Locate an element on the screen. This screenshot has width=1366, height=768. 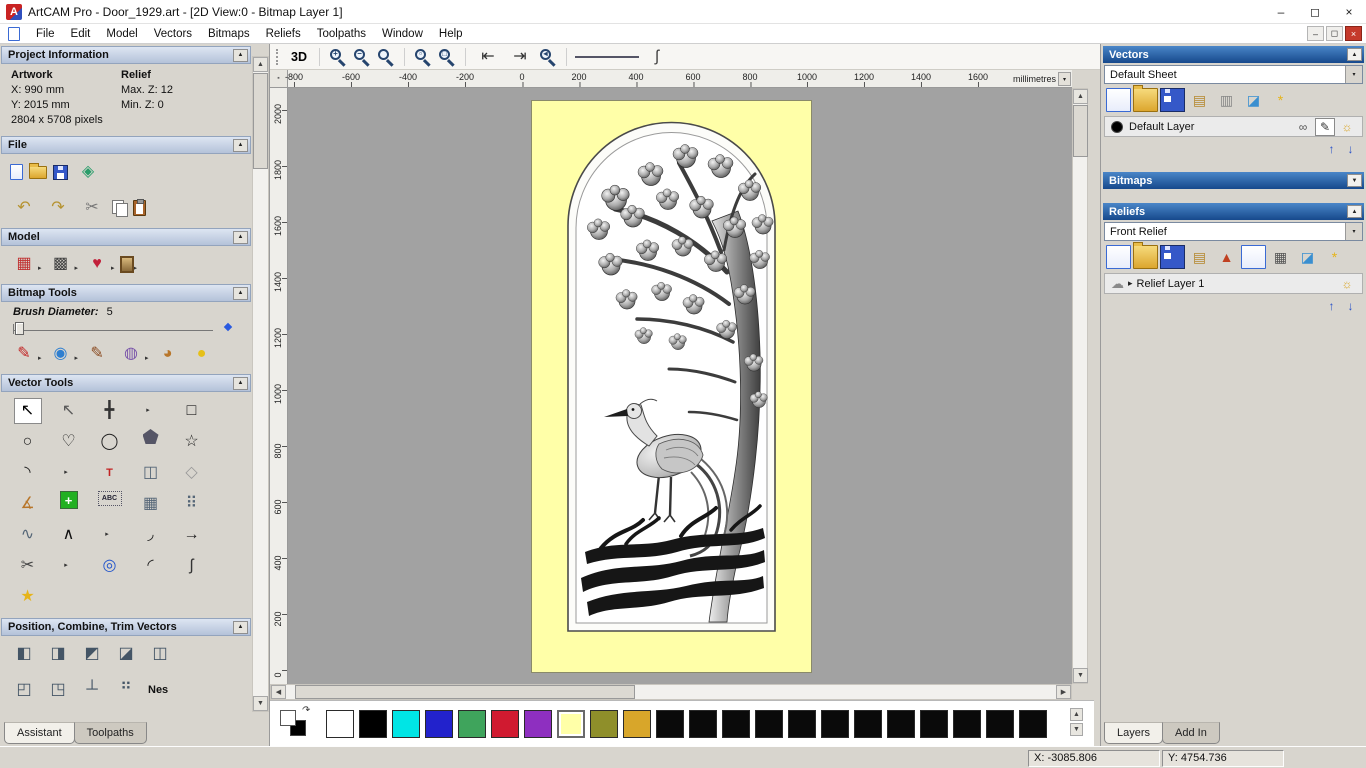
scroll-right-button: ▶ is located at coordinates (1063, 692).